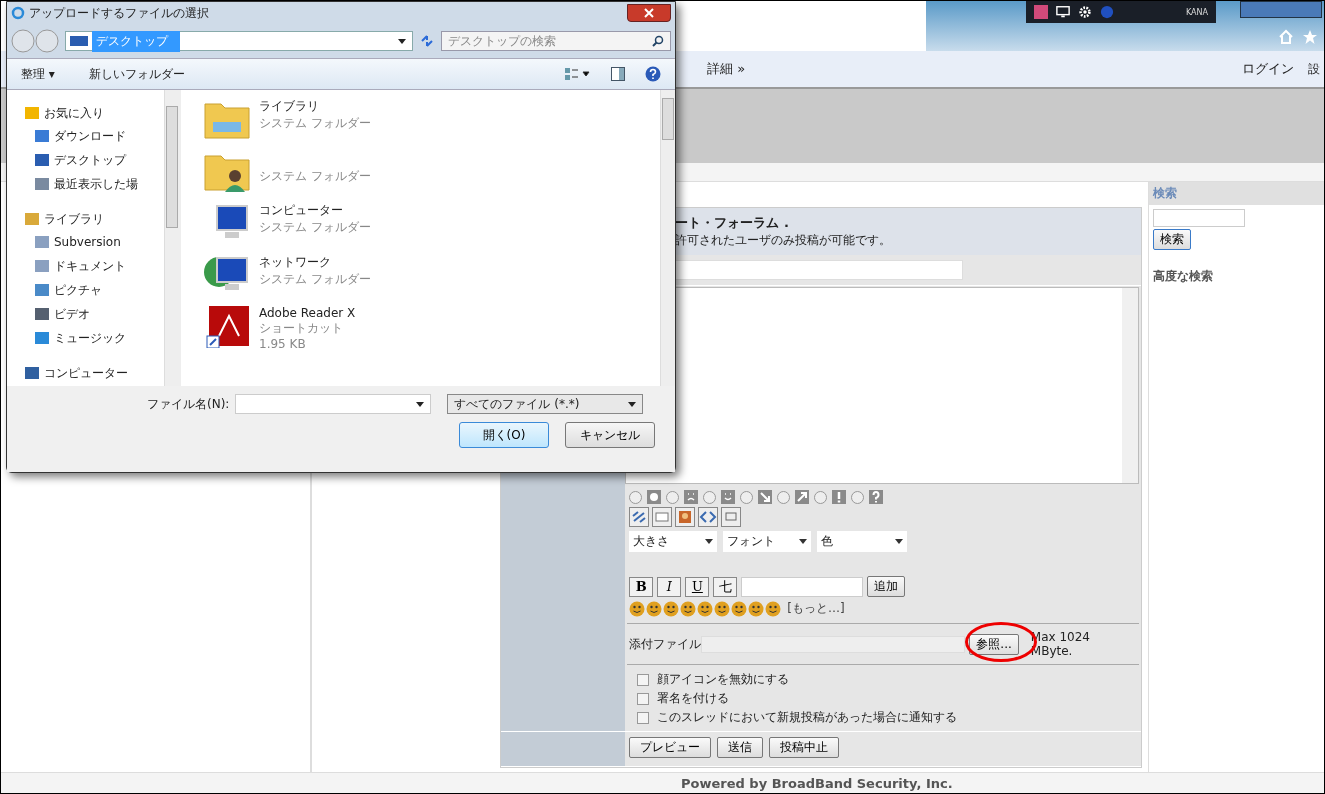 The image size is (1325, 794). I want to click on home-icon, so click(1286, 37).